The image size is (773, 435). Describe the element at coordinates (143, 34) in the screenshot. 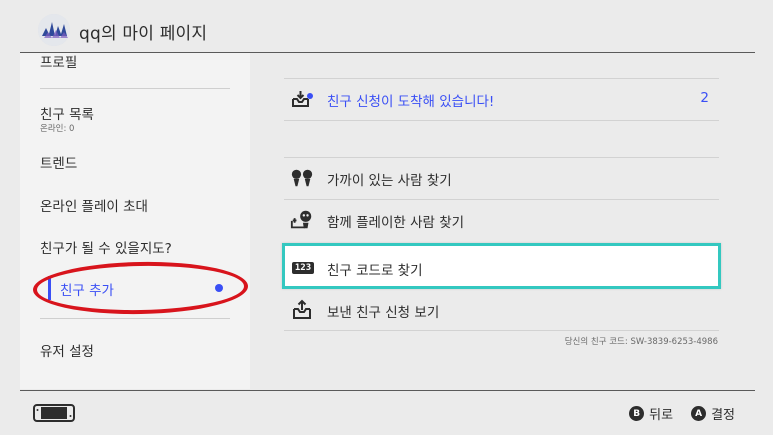

I see `page-title: qq의 마이 페이지` at that location.